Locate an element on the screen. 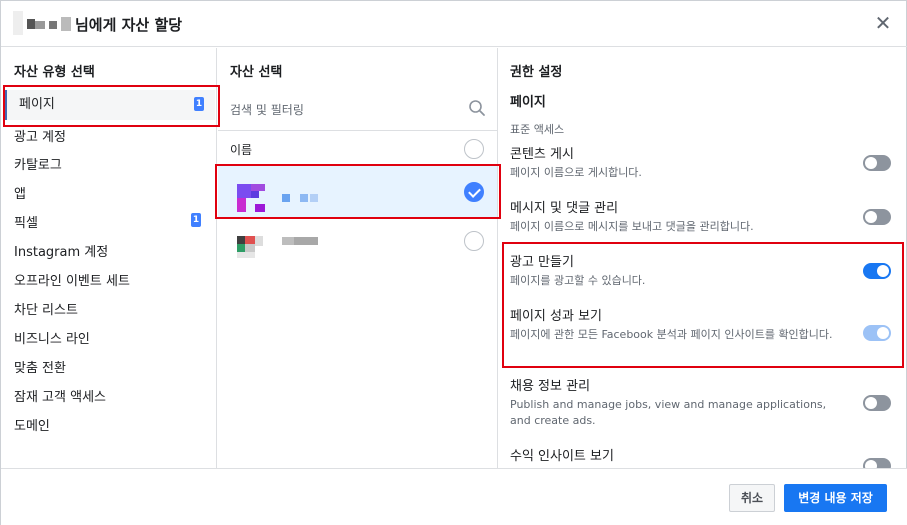  asset-select-heading: 자산 선택 is located at coordinates (256, 72).